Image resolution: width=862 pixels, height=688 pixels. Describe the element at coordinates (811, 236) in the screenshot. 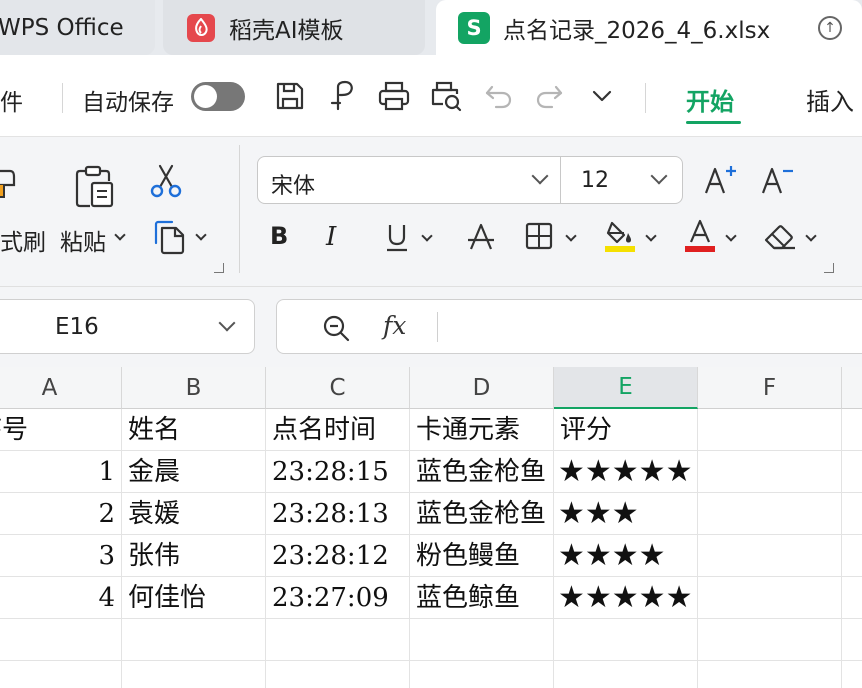

I see `clear-dropdown-chevron-icon` at that location.